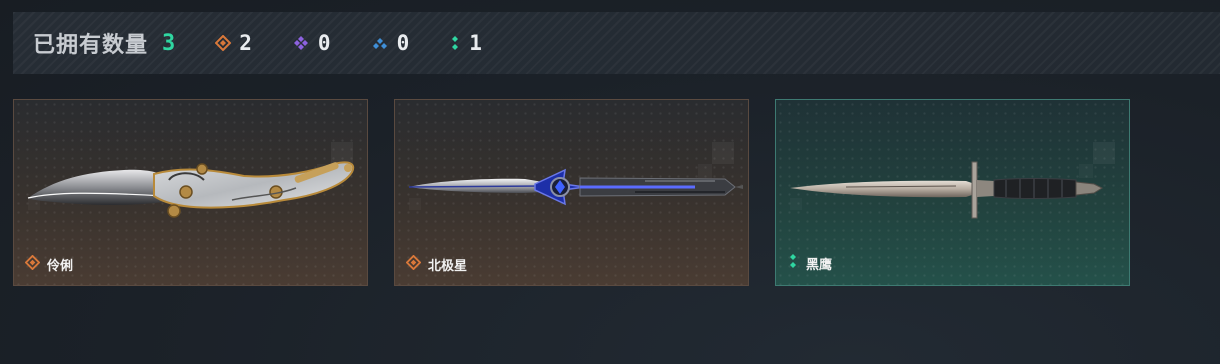 This screenshot has width=1220, height=364. Describe the element at coordinates (91, 45) in the screenshot. I see `owned-count-title: 已拥有数量` at that location.